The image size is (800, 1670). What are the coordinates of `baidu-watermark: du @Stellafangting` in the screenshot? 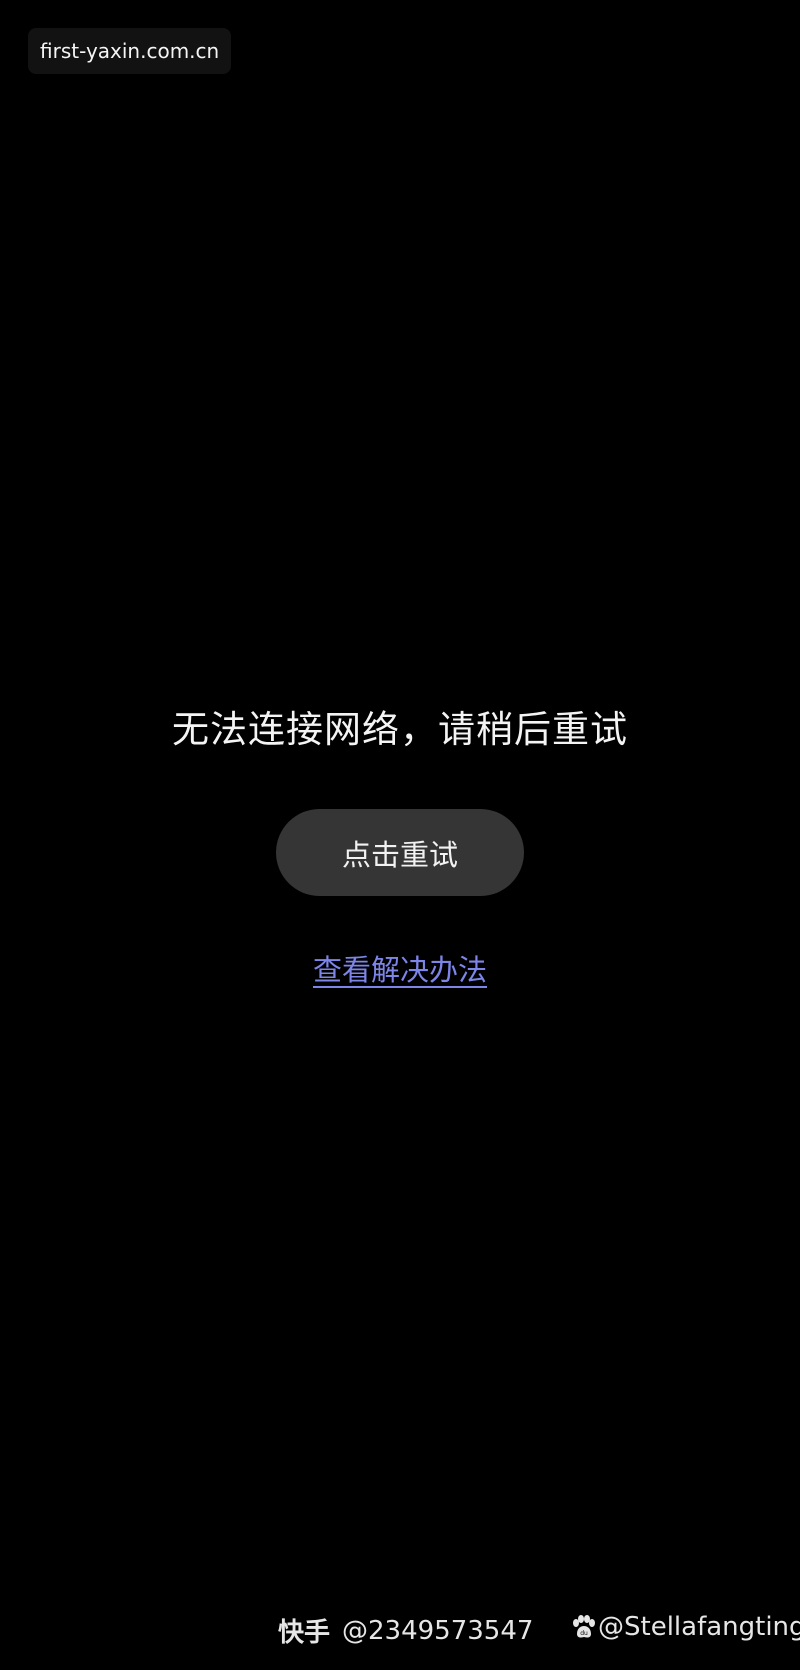 It's located at (685, 1627).